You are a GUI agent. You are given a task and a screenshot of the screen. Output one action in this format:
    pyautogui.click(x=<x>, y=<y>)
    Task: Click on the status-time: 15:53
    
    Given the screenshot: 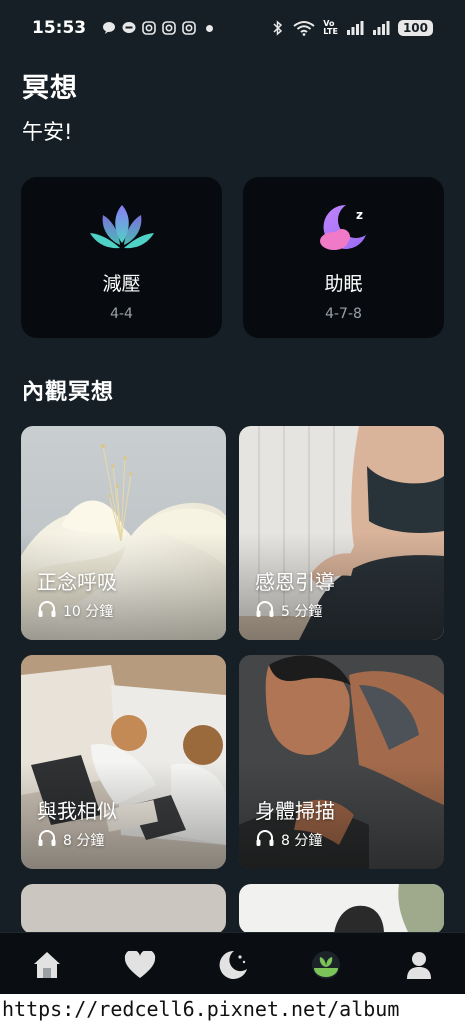 What is the action you would take?
    pyautogui.click(x=59, y=28)
    